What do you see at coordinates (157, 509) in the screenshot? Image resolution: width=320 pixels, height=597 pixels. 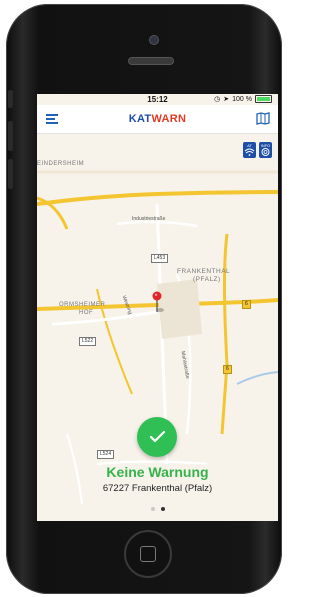 I see `page-indicator` at bounding box center [157, 509].